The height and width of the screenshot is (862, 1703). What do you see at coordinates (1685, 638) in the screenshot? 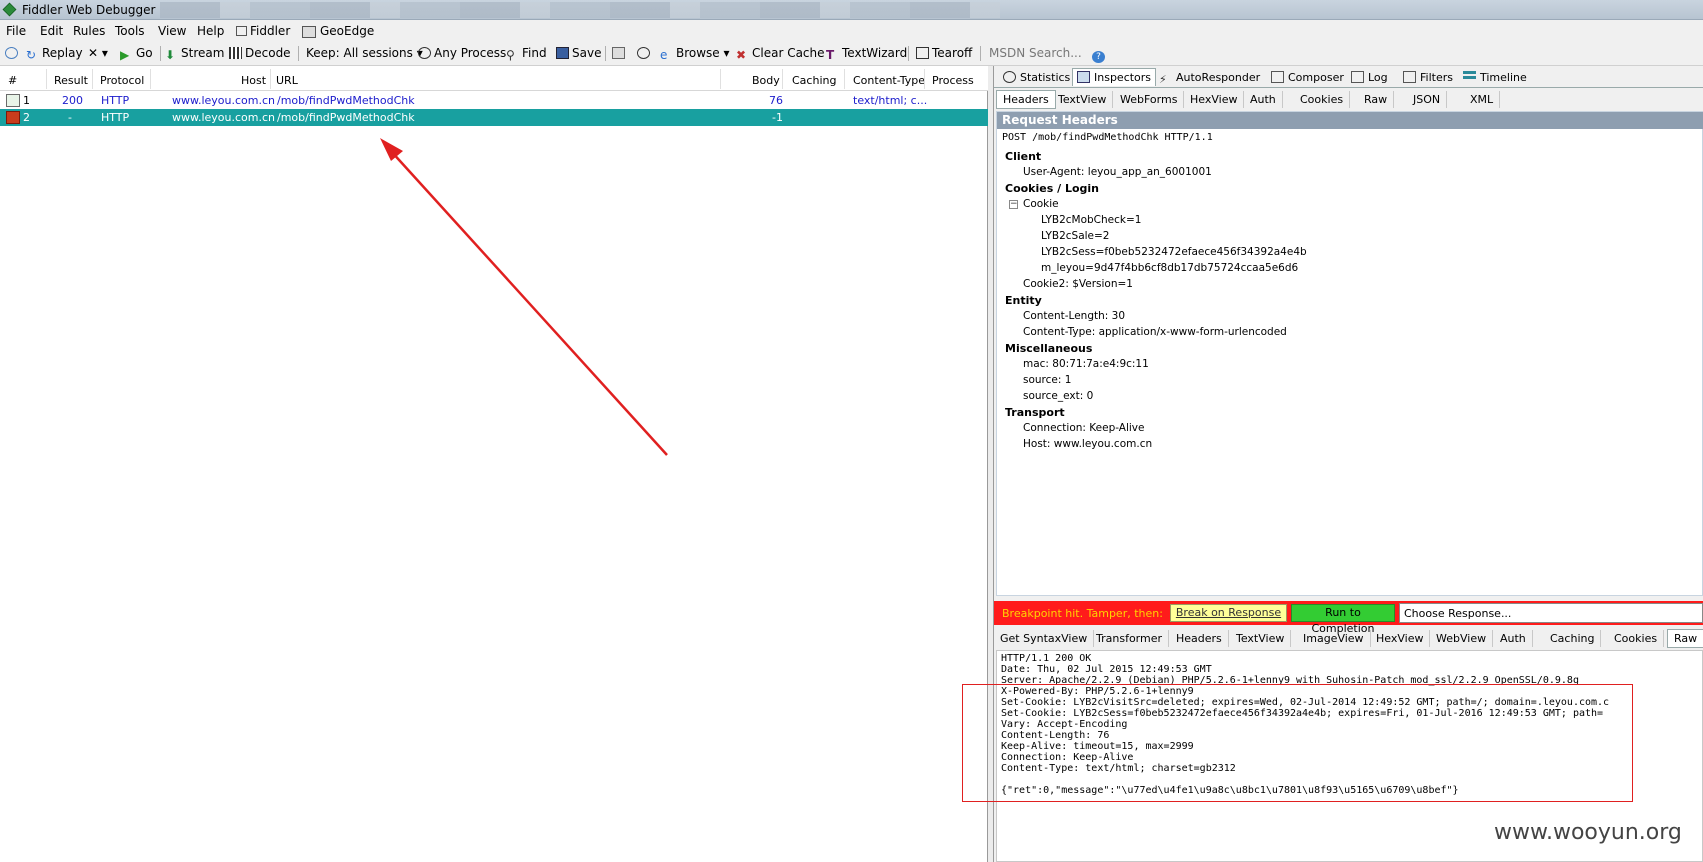
I see `resp-tab-raw: Raw` at bounding box center [1685, 638].